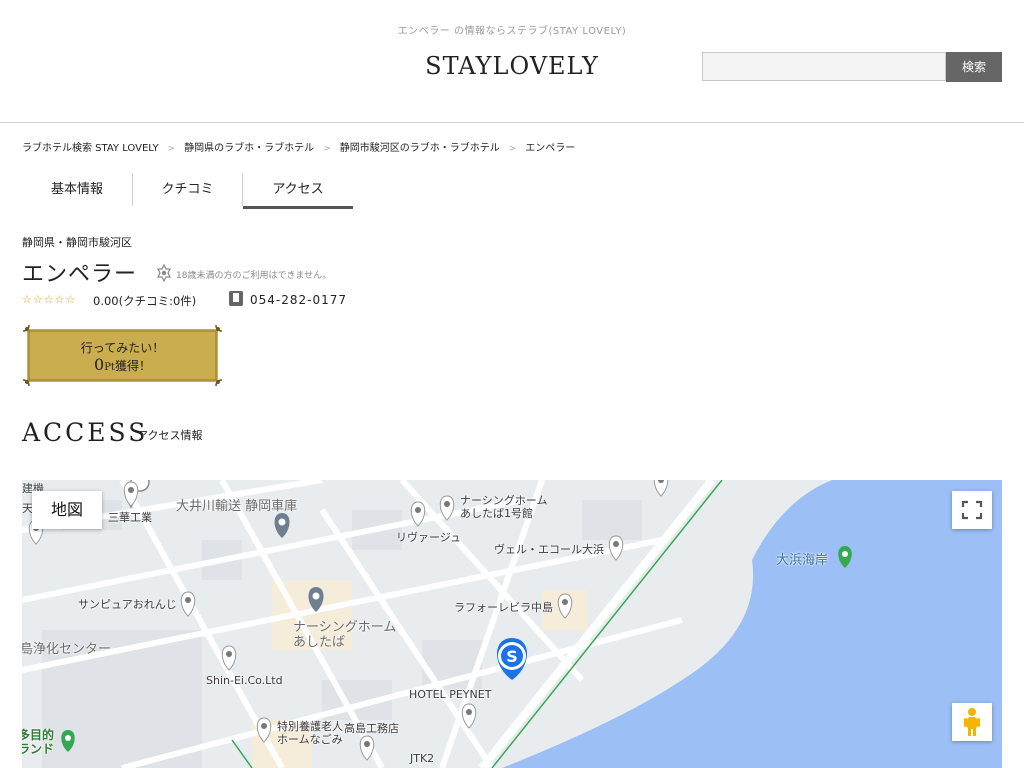  I want to click on map-label: あしたば, so click(319, 642).